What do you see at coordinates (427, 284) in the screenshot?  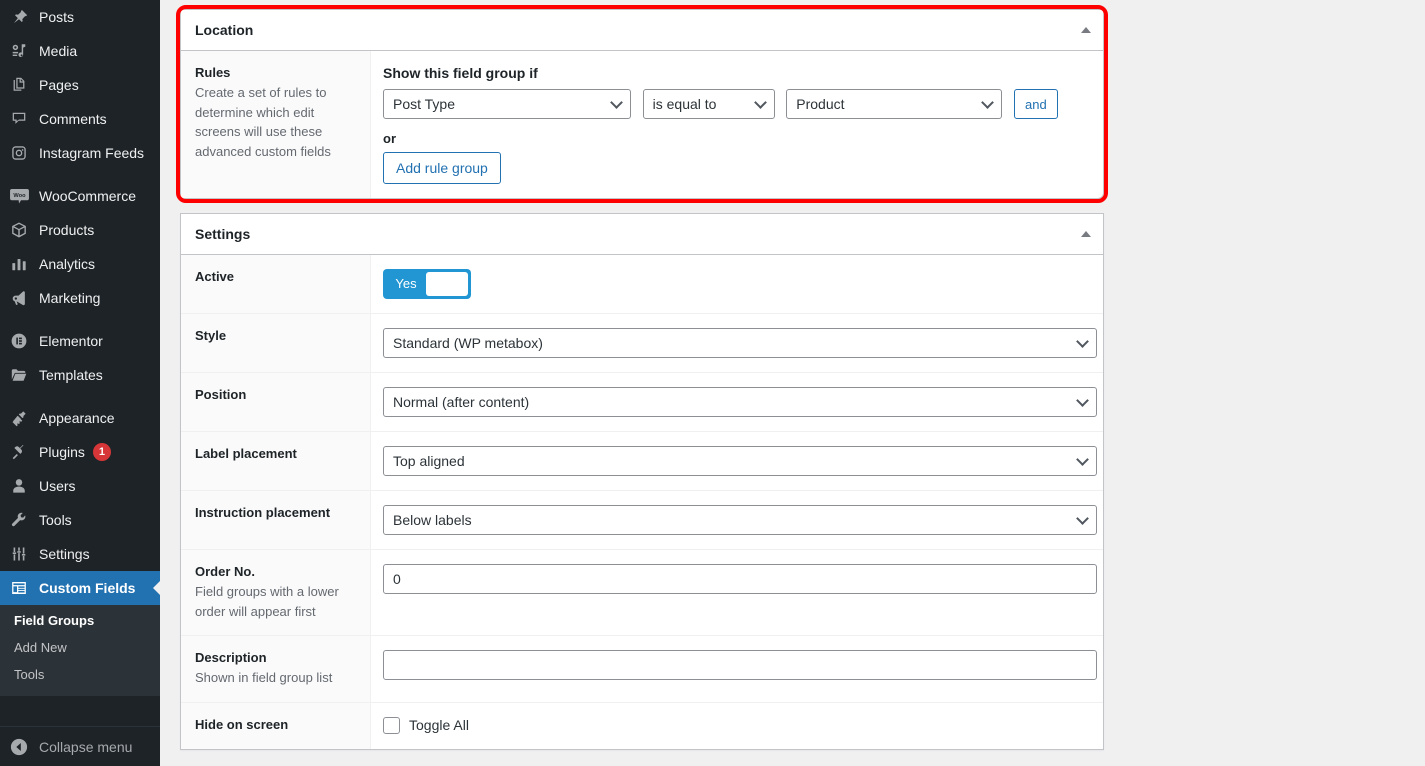 I see `active-toggle: Yes` at bounding box center [427, 284].